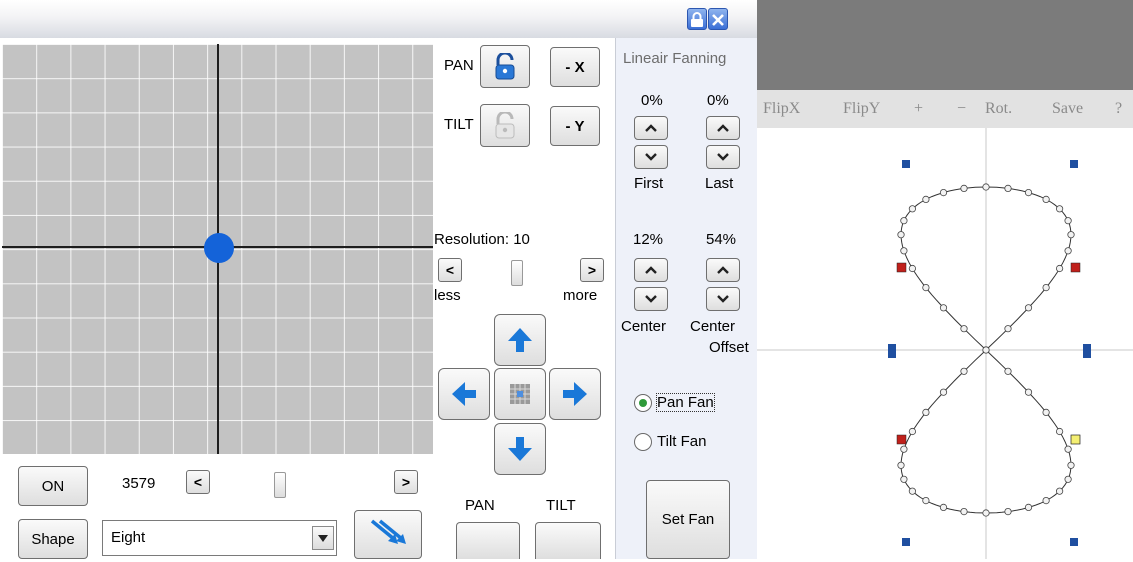 The width and height of the screenshot is (1133, 562). What do you see at coordinates (406, 482) in the screenshot?
I see `position-right-button: >` at bounding box center [406, 482].